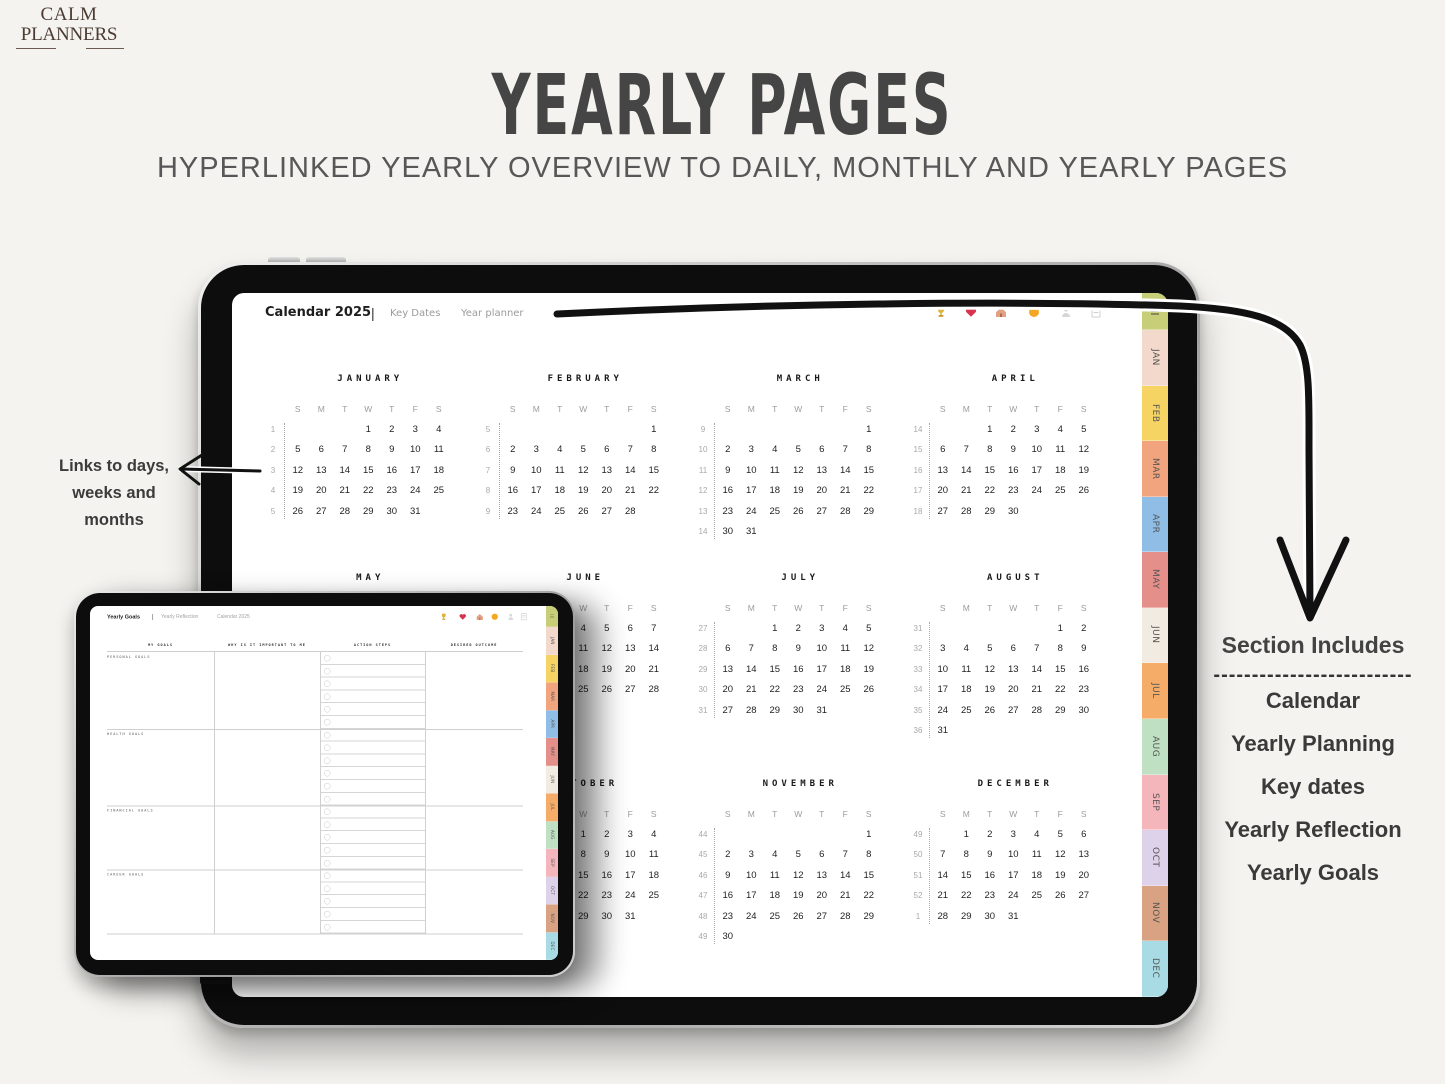 The image size is (1445, 1084). Describe the element at coordinates (552, 863) in the screenshot. I see `month-tab-sep: SEP` at that location.